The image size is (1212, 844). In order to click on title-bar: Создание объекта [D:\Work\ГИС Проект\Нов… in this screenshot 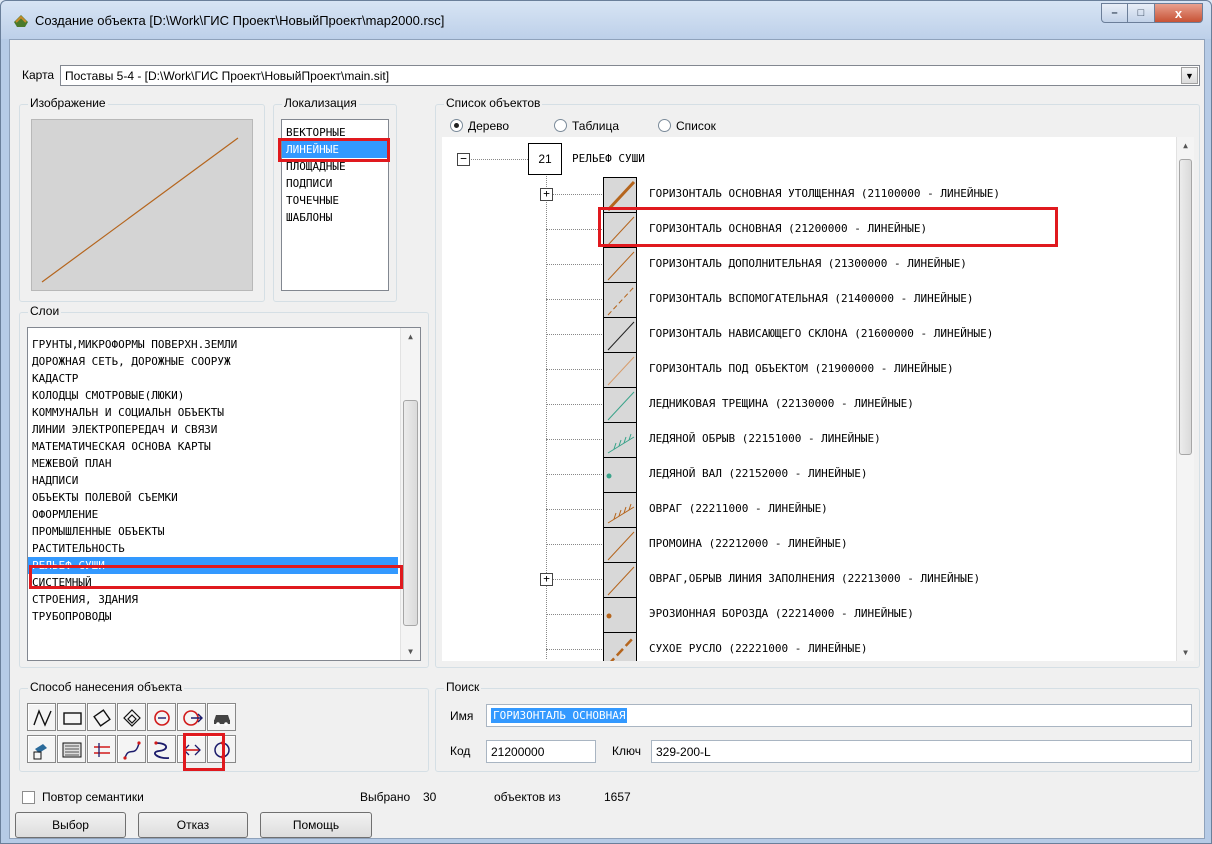, I will do `click(606, 20)`.